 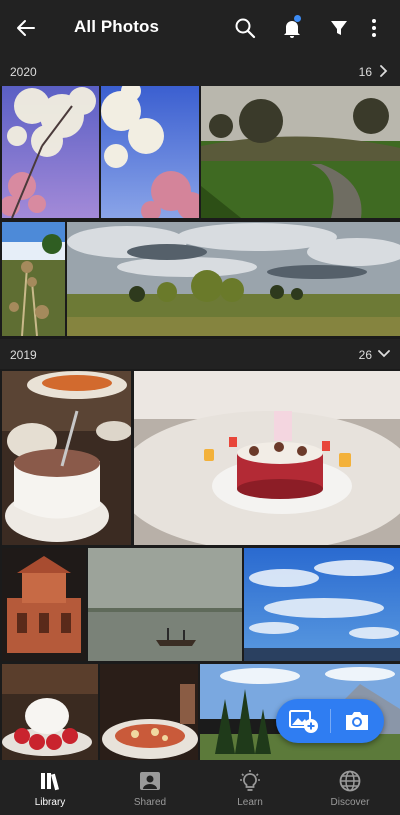 What do you see at coordinates (384, 71) in the screenshot?
I see `chevron-right-icon` at bounding box center [384, 71].